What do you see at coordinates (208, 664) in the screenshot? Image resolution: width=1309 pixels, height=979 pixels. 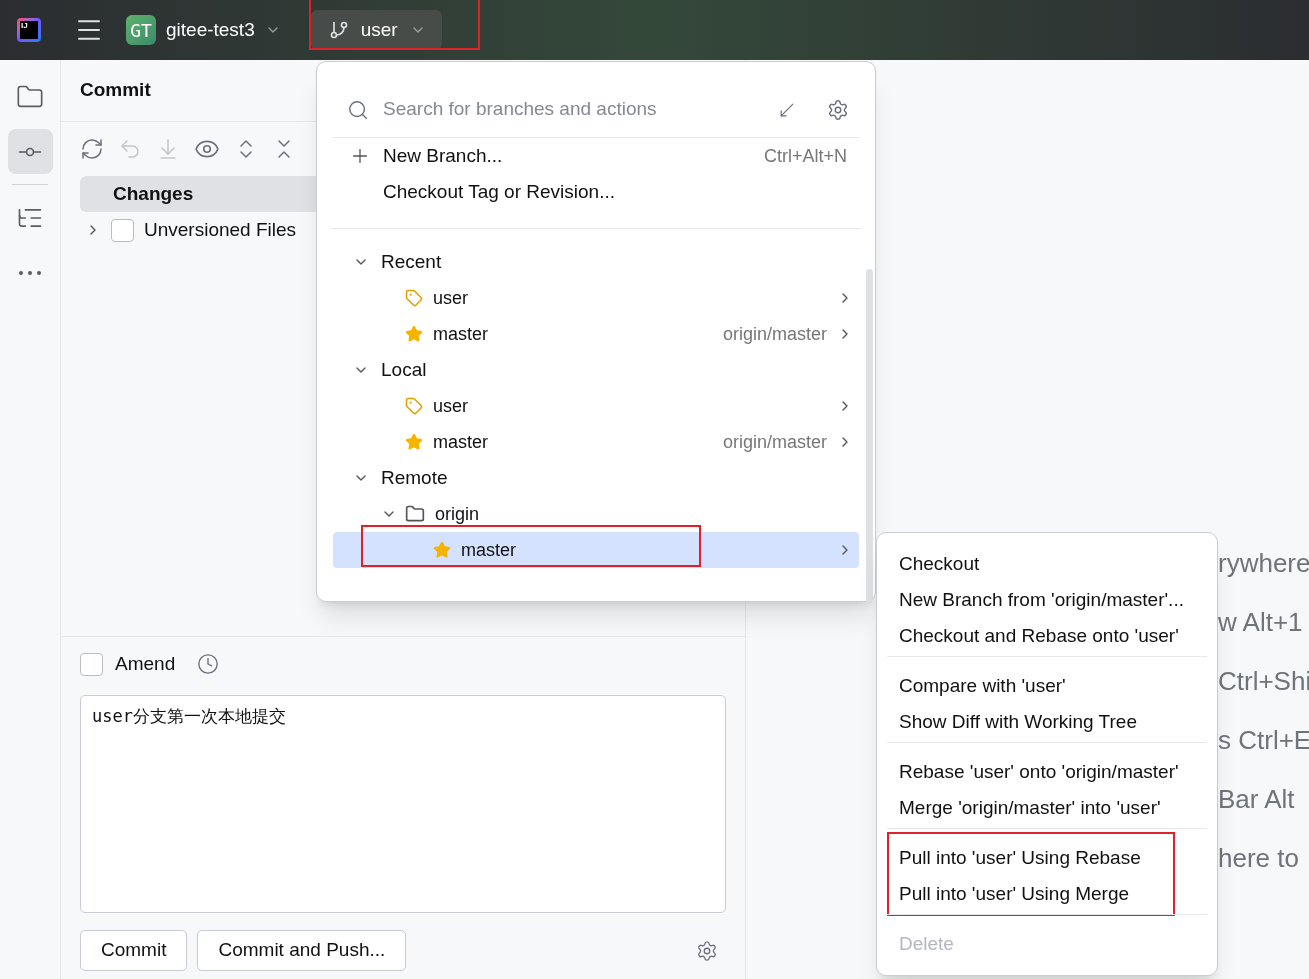 I see `clock-icon` at bounding box center [208, 664].